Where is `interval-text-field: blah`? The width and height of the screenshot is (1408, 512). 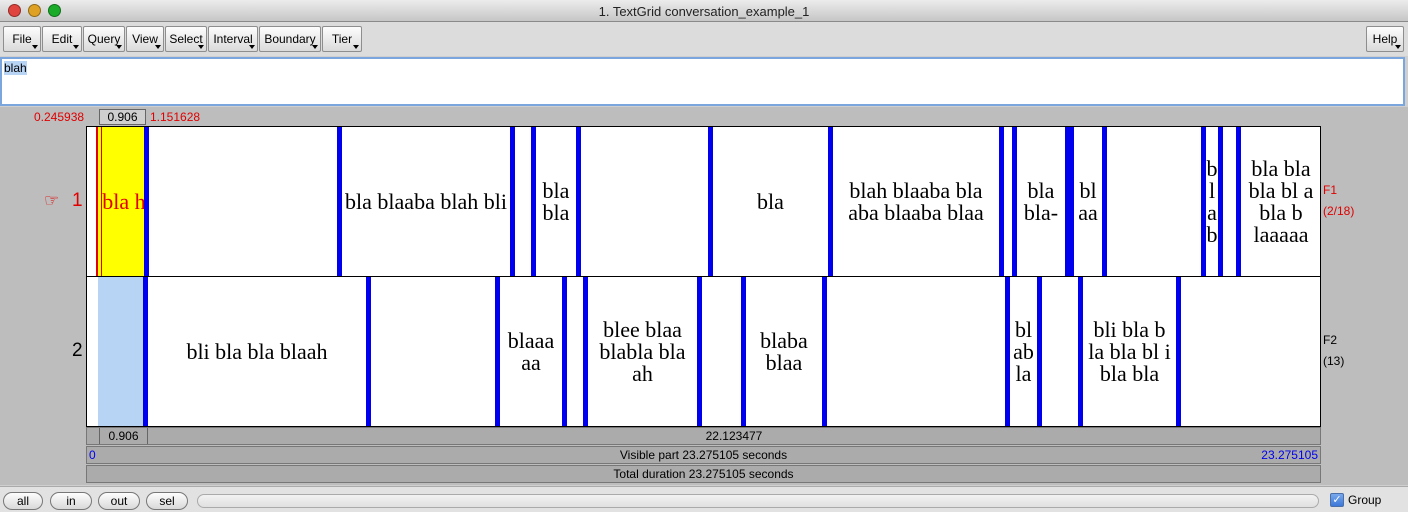
interval-text-field: blah is located at coordinates (702, 81).